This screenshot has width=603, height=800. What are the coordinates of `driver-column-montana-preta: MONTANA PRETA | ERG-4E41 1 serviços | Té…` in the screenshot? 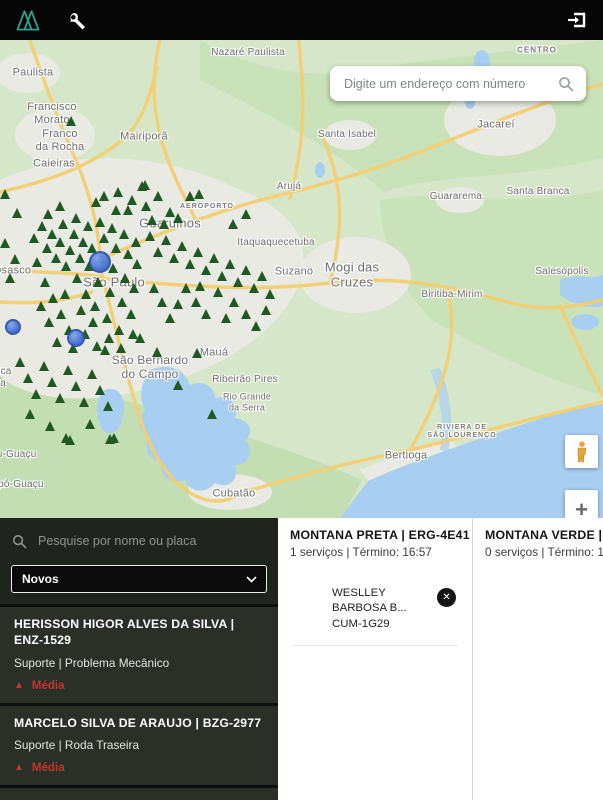 It's located at (375, 659).